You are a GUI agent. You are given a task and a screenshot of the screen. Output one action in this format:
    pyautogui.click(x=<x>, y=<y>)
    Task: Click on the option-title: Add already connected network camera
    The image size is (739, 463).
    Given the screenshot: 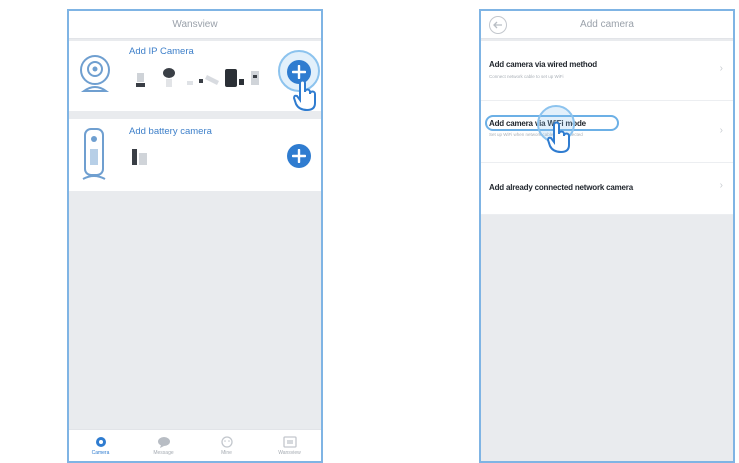 What is the action you would take?
    pyautogui.click(x=561, y=187)
    